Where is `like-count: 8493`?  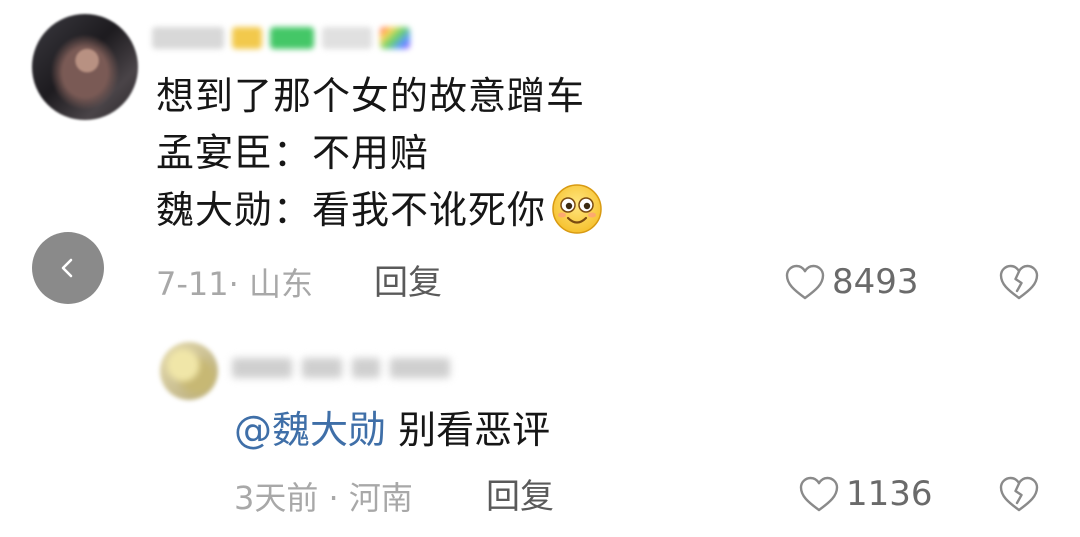
like-count: 8493 is located at coordinates (875, 282).